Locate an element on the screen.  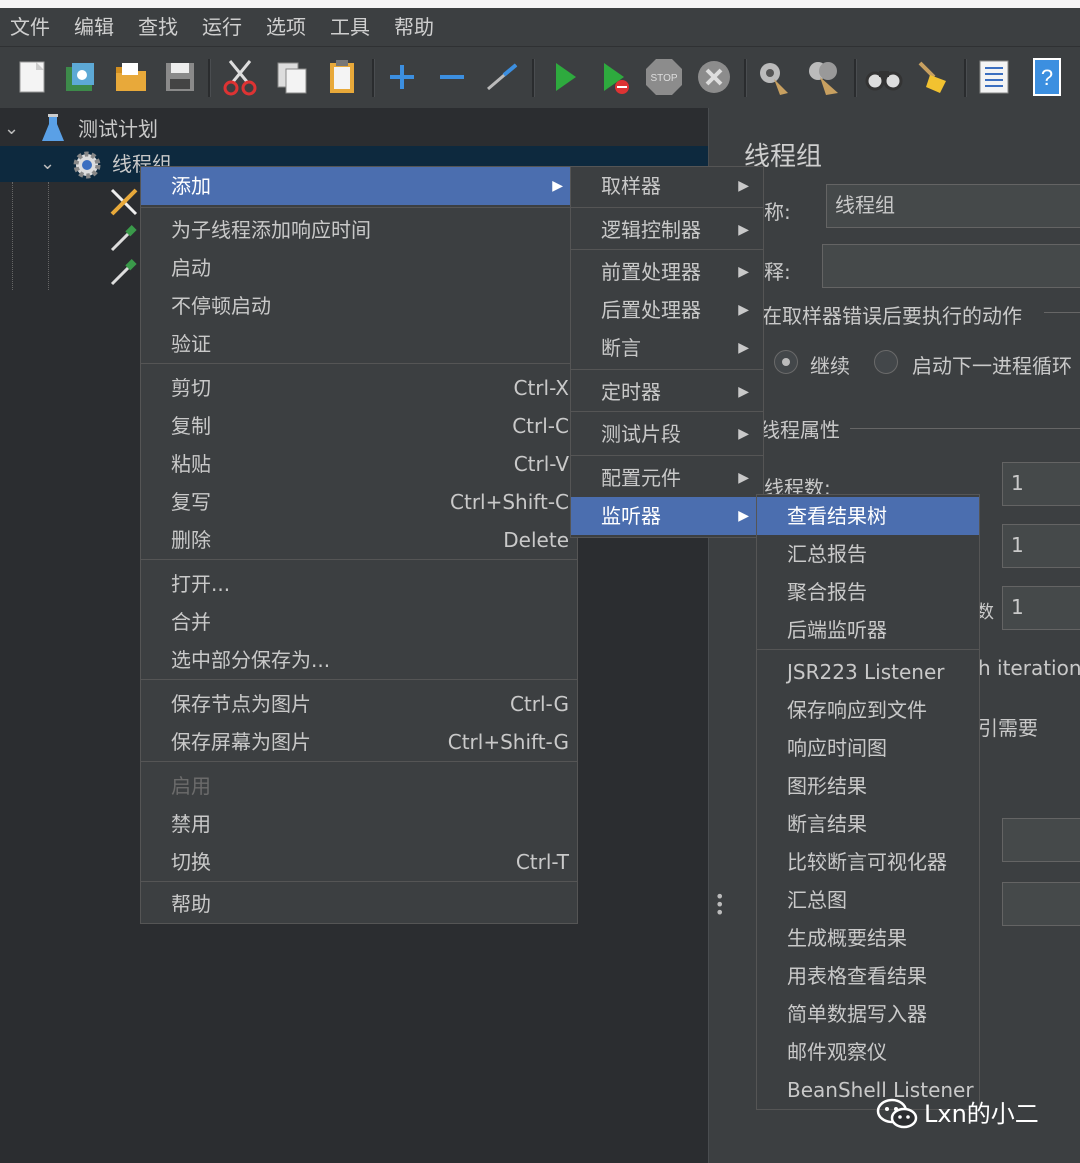
listener-submenu-item: 查看结果树 is located at coordinates (868, 516).